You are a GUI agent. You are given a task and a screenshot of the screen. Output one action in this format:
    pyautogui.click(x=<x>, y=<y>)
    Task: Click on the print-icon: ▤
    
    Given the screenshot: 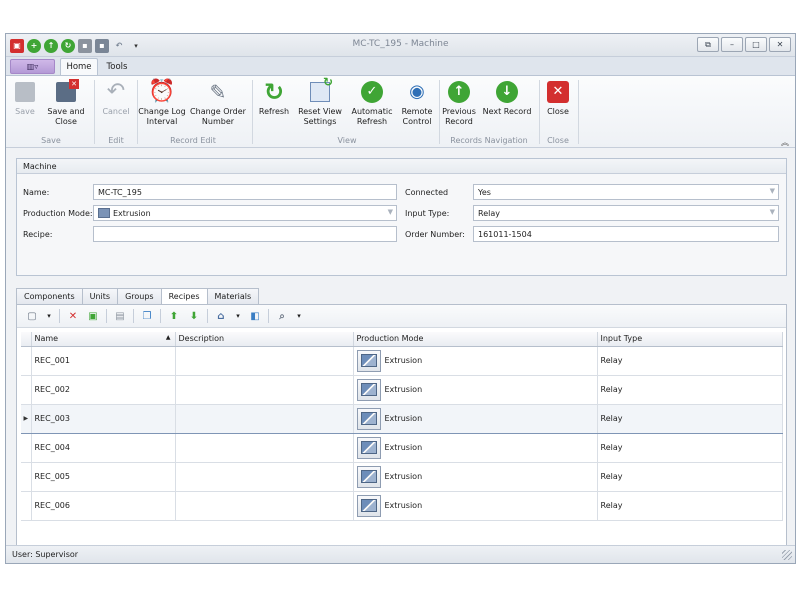 What is the action you would take?
    pyautogui.click(x=120, y=316)
    